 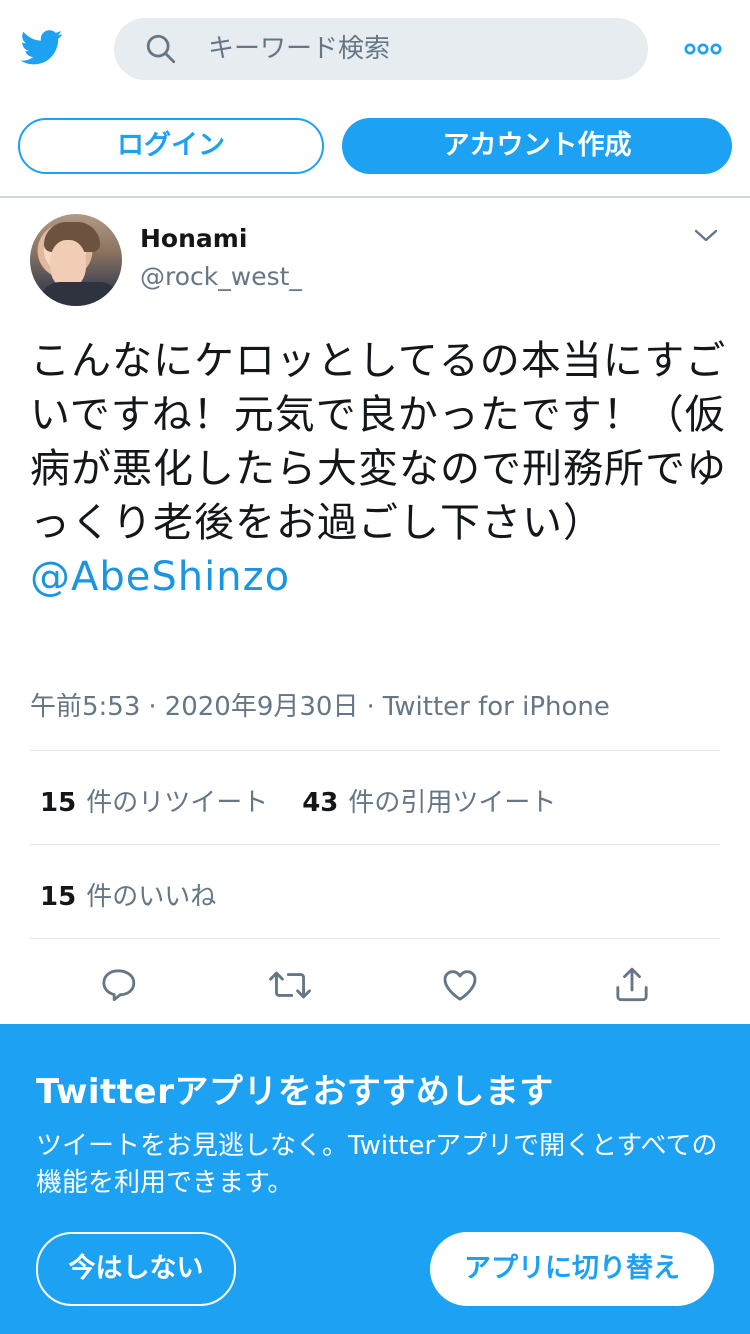 I want to click on heart-icon, so click(x=460, y=985).